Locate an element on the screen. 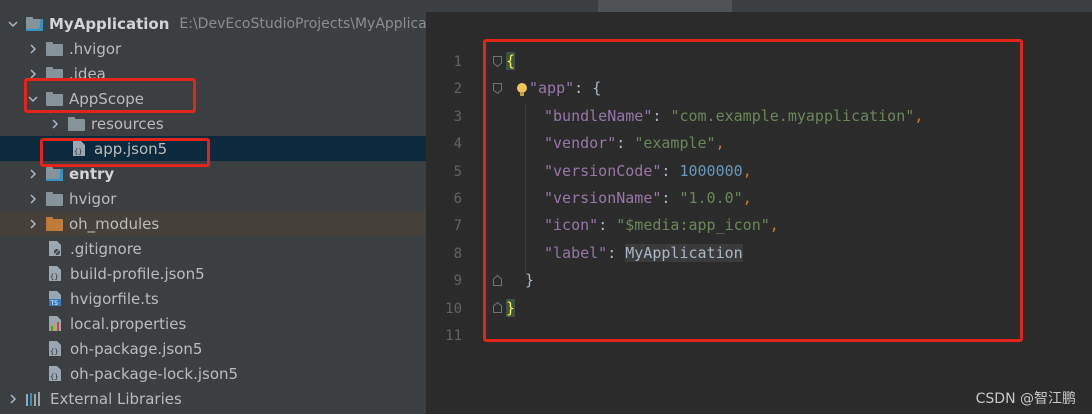 This screenshot has width=1092, height=414. libraries-icon is located at coordinates (35, 399).